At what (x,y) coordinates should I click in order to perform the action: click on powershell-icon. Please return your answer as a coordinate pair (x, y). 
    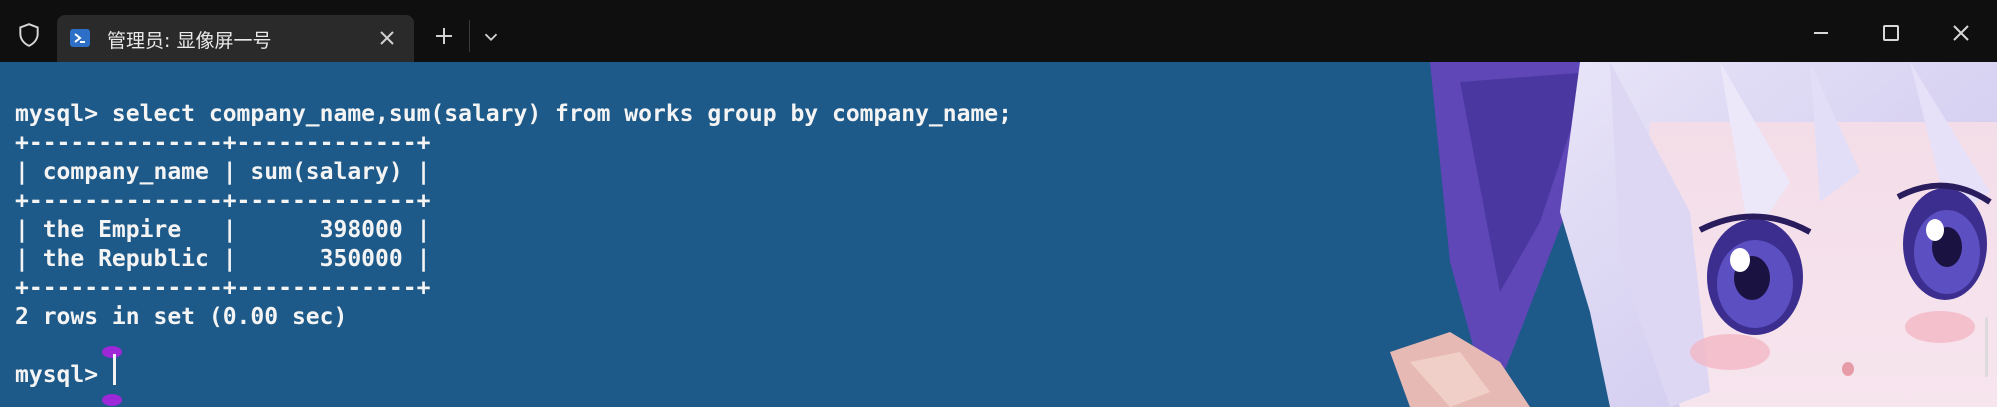
    Looking at the image, I should click on (80, 38).